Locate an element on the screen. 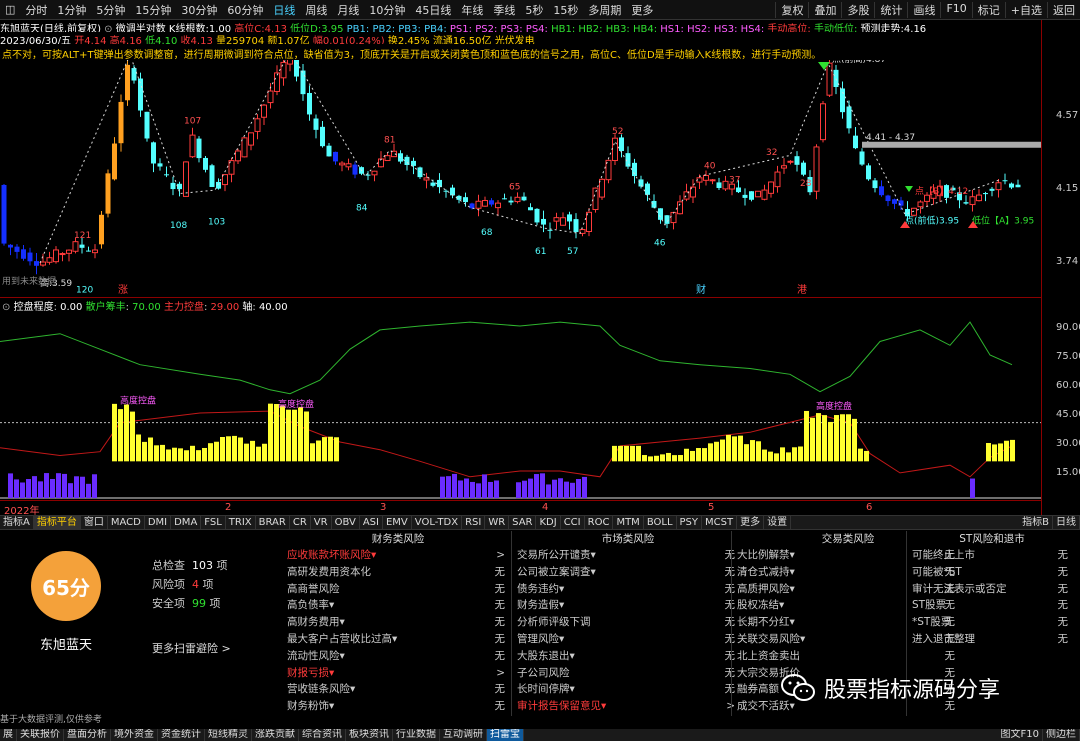  bottom-tab-9: 行业数据 is located at coordinates (416, 735).